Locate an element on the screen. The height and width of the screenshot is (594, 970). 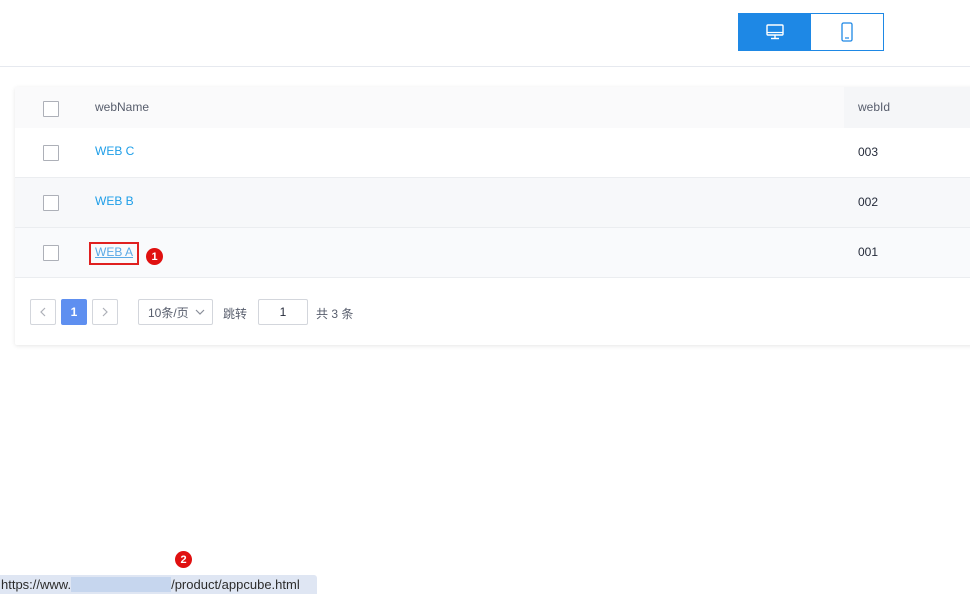
browser-status-bar: https://www. /product/appcube.html is located at coordinates (158, 584).